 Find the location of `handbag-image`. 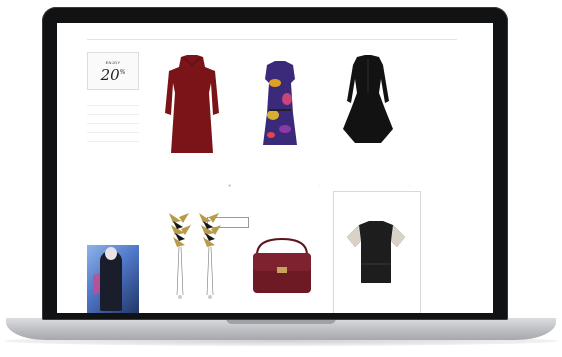

handbag-image is located at coordinates (282, 270).